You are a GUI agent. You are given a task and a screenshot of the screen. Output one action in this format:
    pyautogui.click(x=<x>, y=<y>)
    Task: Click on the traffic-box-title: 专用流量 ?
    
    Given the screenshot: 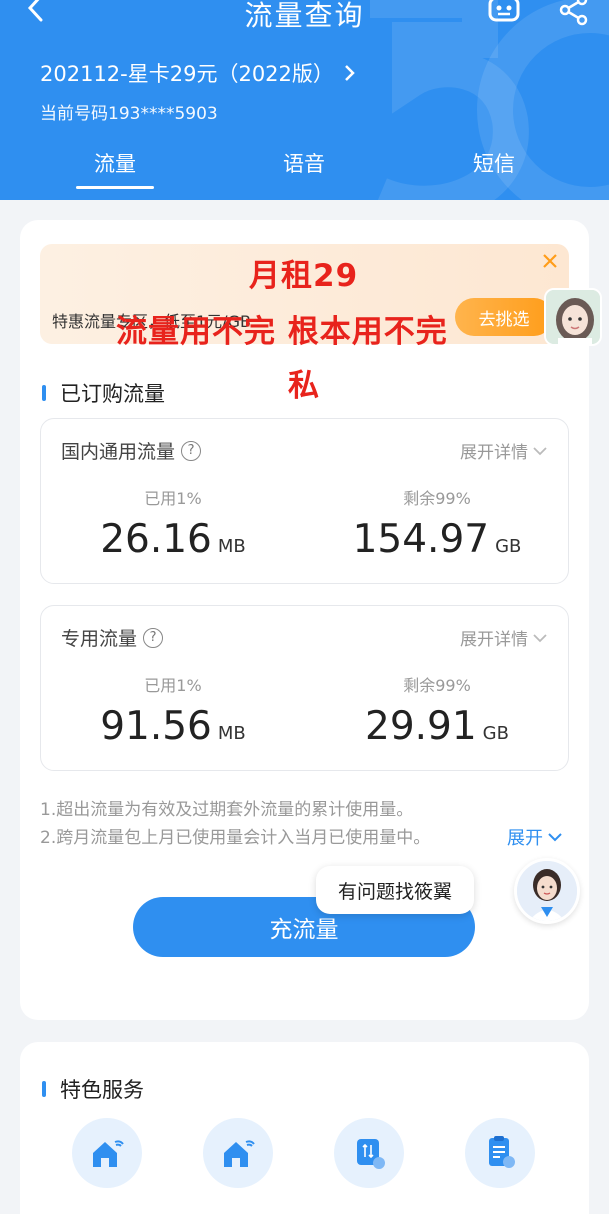 What is the action you would take?
    pyautogui.click(x=112, y=637)
    